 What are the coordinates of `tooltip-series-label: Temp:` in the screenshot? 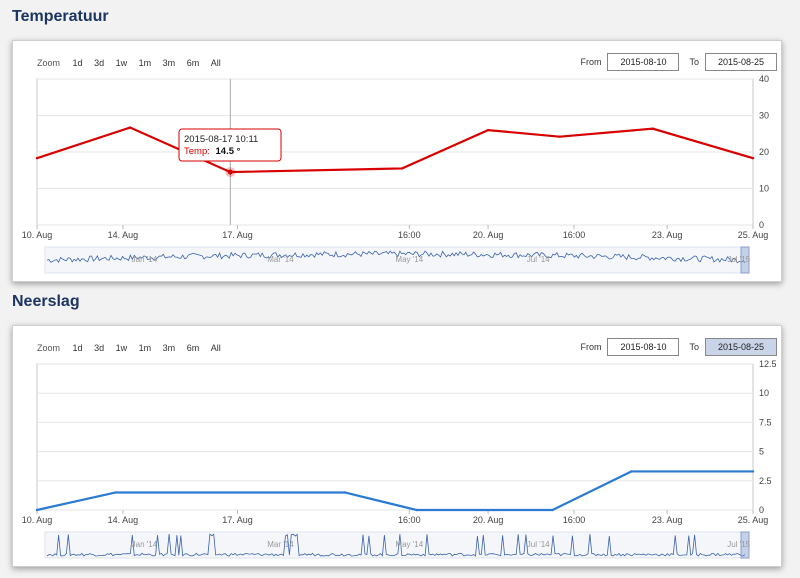 It's located at (197, 151).